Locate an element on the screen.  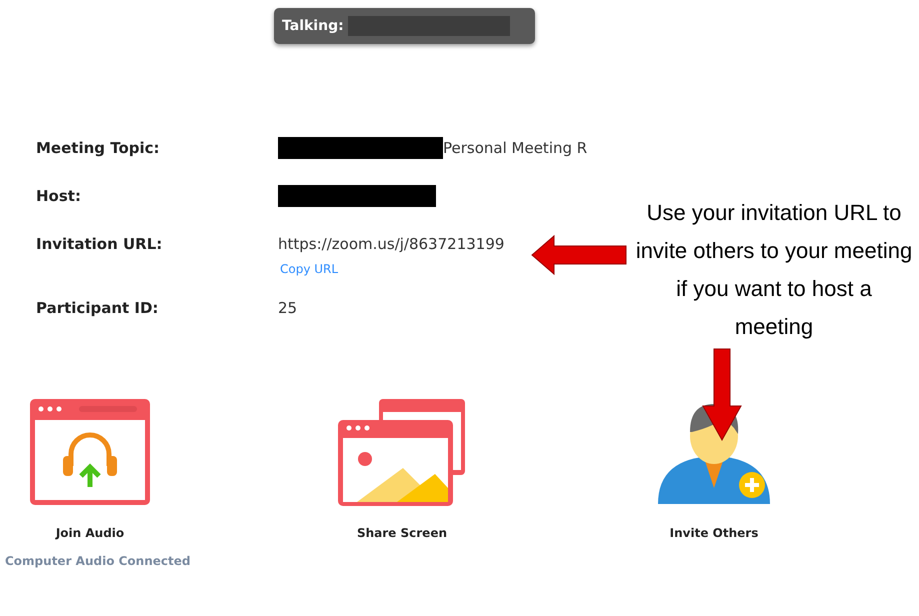
field-value: https://zoom.us/j/8637213199 is located at coordinates (391, 244).